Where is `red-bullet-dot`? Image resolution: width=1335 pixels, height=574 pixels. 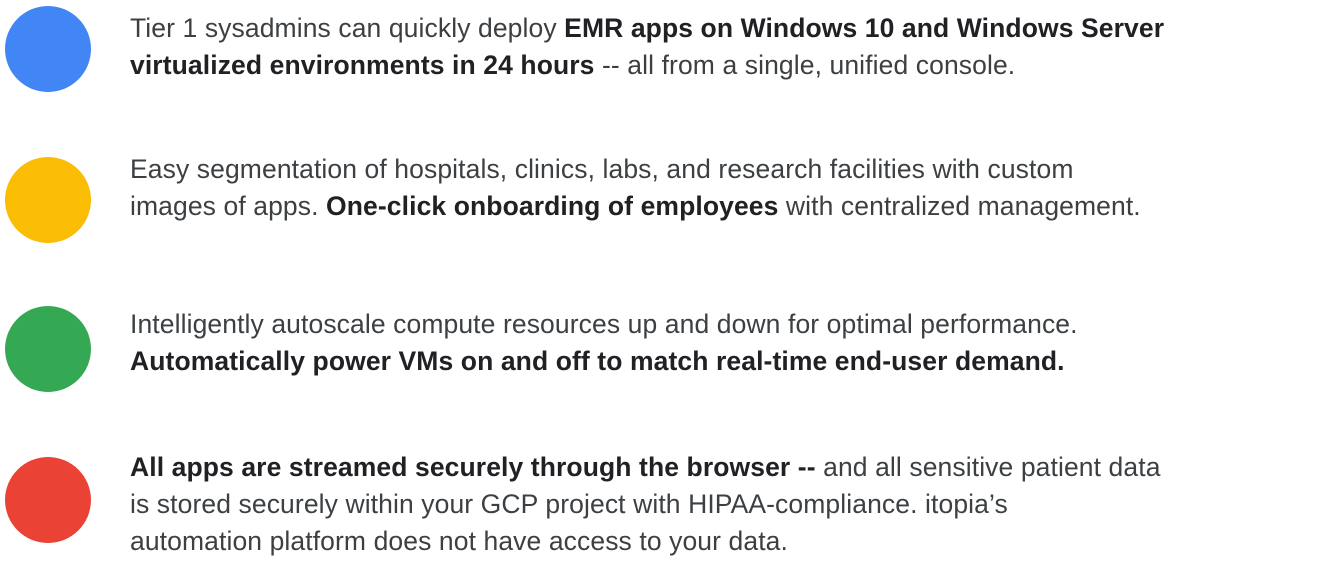 red-bullet-dot is located at coordinates (48, 500).